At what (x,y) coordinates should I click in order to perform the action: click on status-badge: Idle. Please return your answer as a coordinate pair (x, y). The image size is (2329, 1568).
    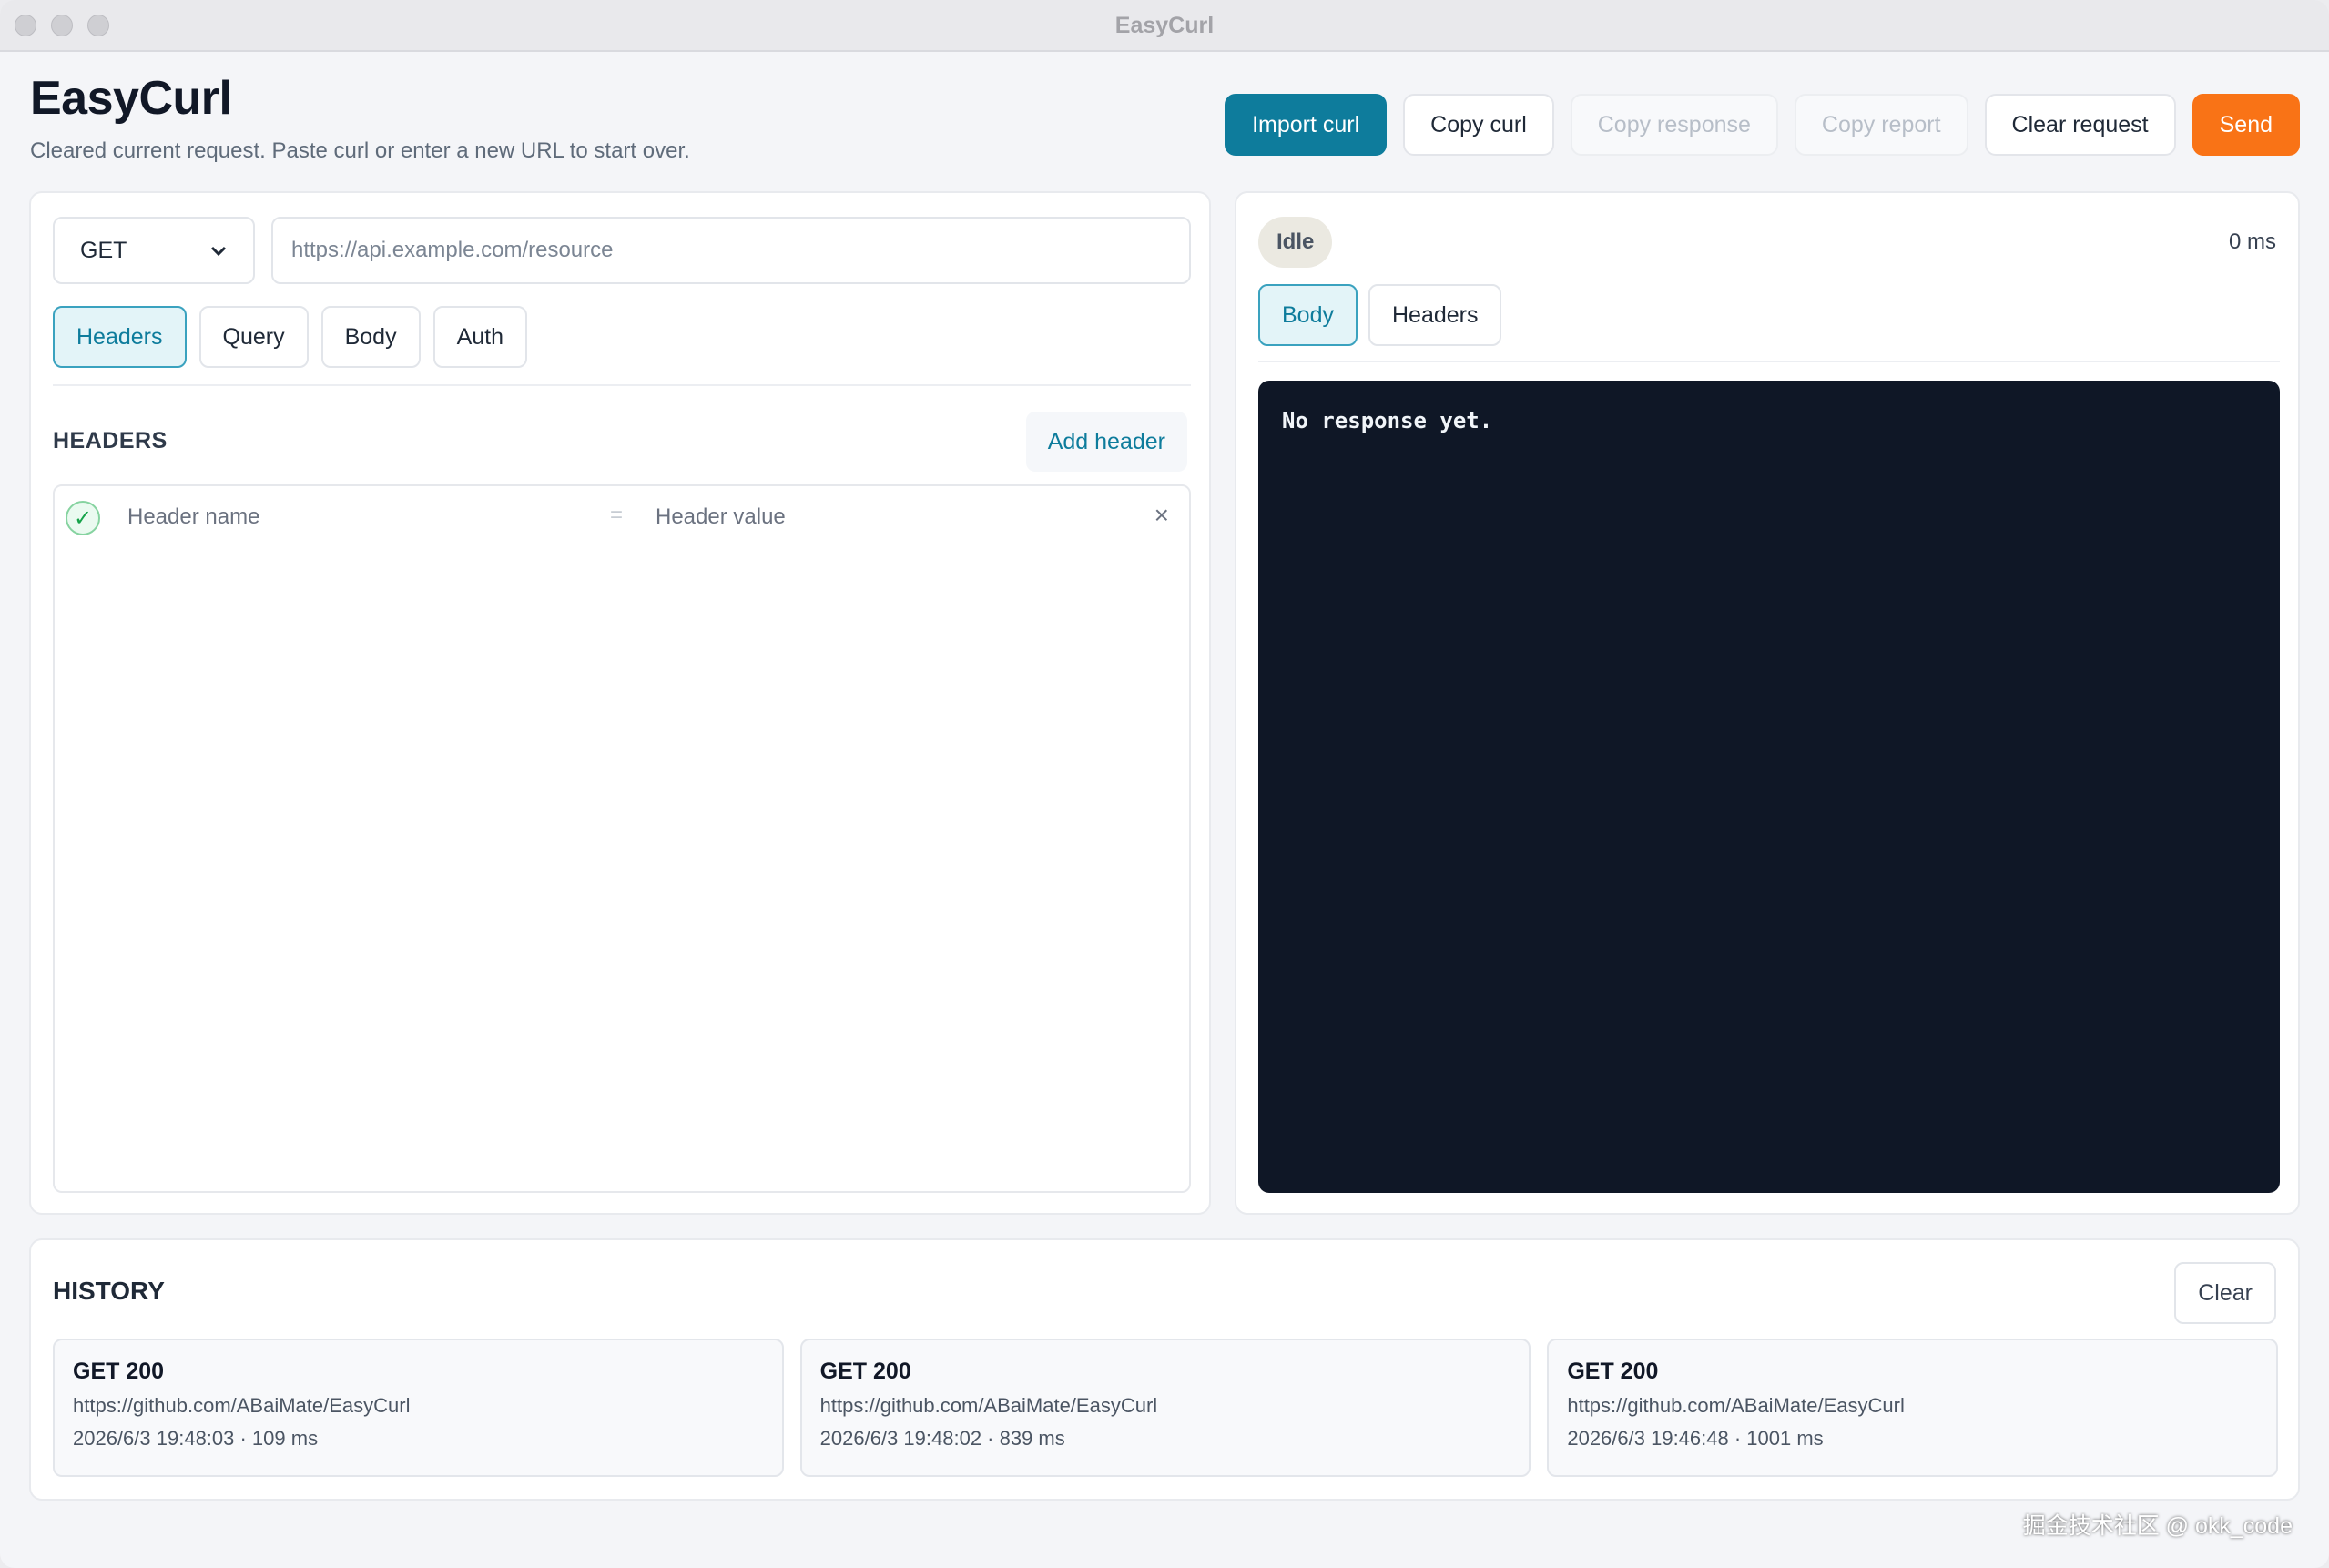
    Looking at the image, I should click on (1295, 243).